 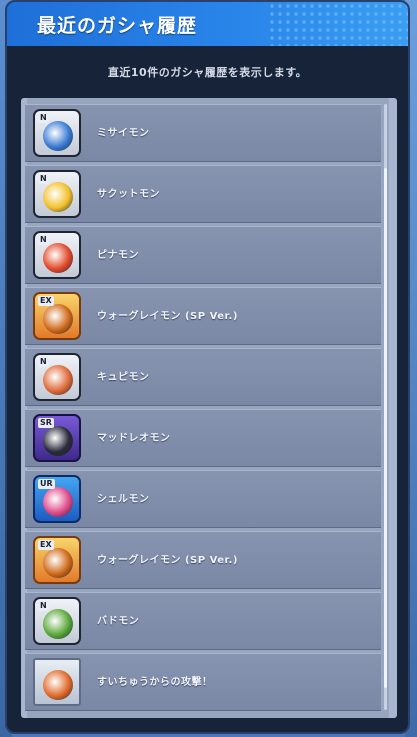 What do you see at coordinates (118, 621) in the screenshot?
I see `history-item-name: バドモン` at bounding box center [118, 621].